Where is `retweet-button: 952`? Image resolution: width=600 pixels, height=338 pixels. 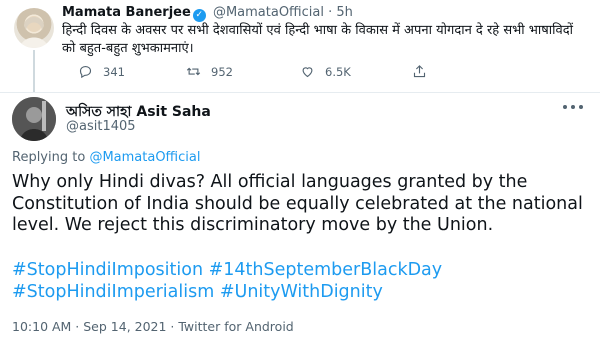
retweet-button: 952 is located at coordinates (209, 71).